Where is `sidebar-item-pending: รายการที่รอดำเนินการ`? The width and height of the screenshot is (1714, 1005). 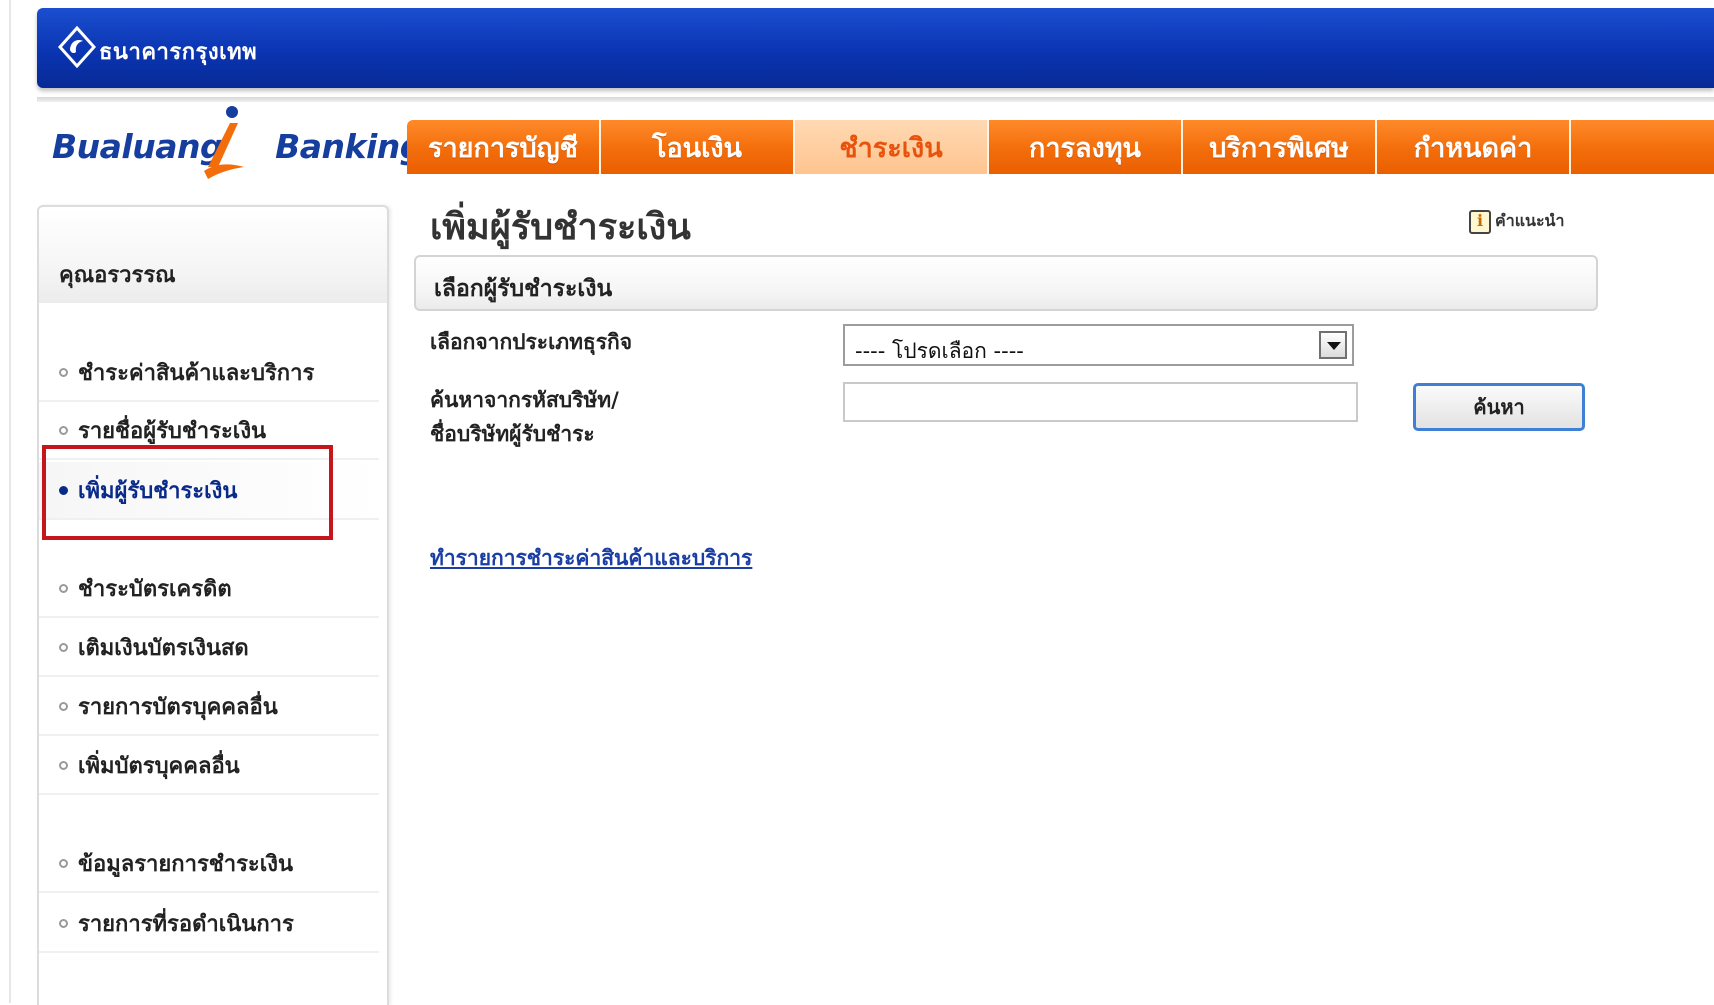 sidebar-item-pending: รายการที่รอดำเนินการ is located at coordinates (209, 924).